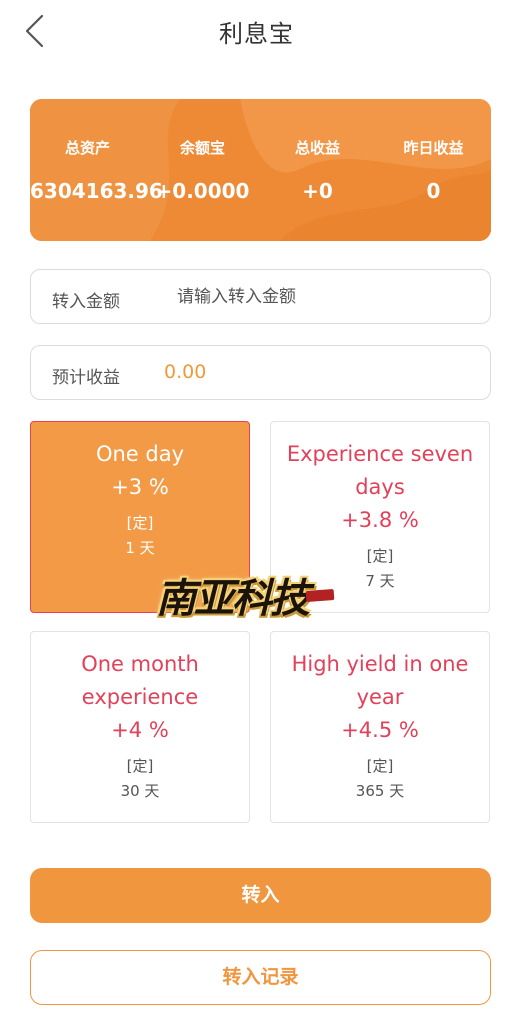 This screenshot has height=1024, width=513. Describe the element at coordinates (96, 170) in the screenshot. I see `stat-total-assets: 总资产 6304163.96` at that location.